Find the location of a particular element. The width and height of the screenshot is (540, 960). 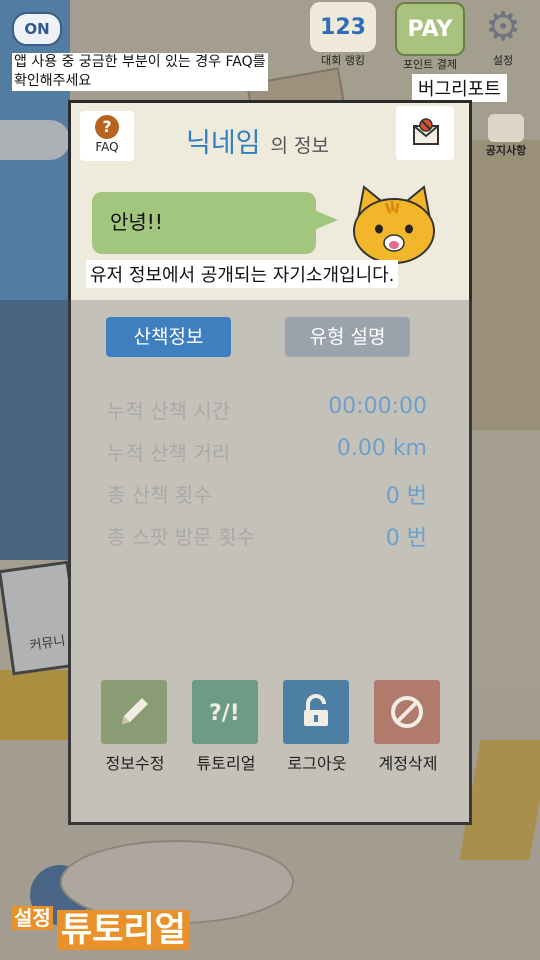

stat-label-walk-time: 누적 산책 시간 is located at coordinates (169, 411).